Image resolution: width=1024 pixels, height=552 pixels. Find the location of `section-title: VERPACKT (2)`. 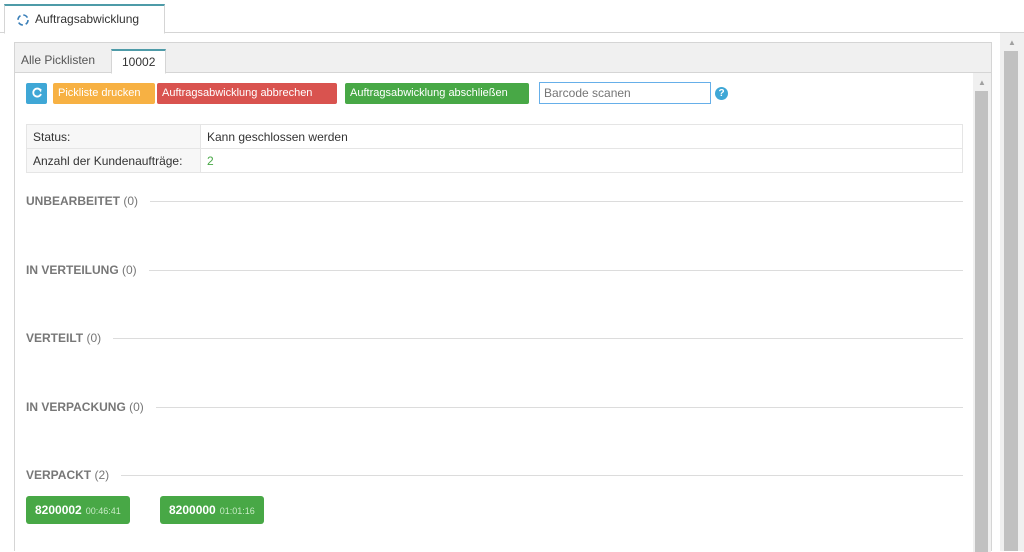

section-title: VERPACKT (2) is located at coordinates (74, 475).